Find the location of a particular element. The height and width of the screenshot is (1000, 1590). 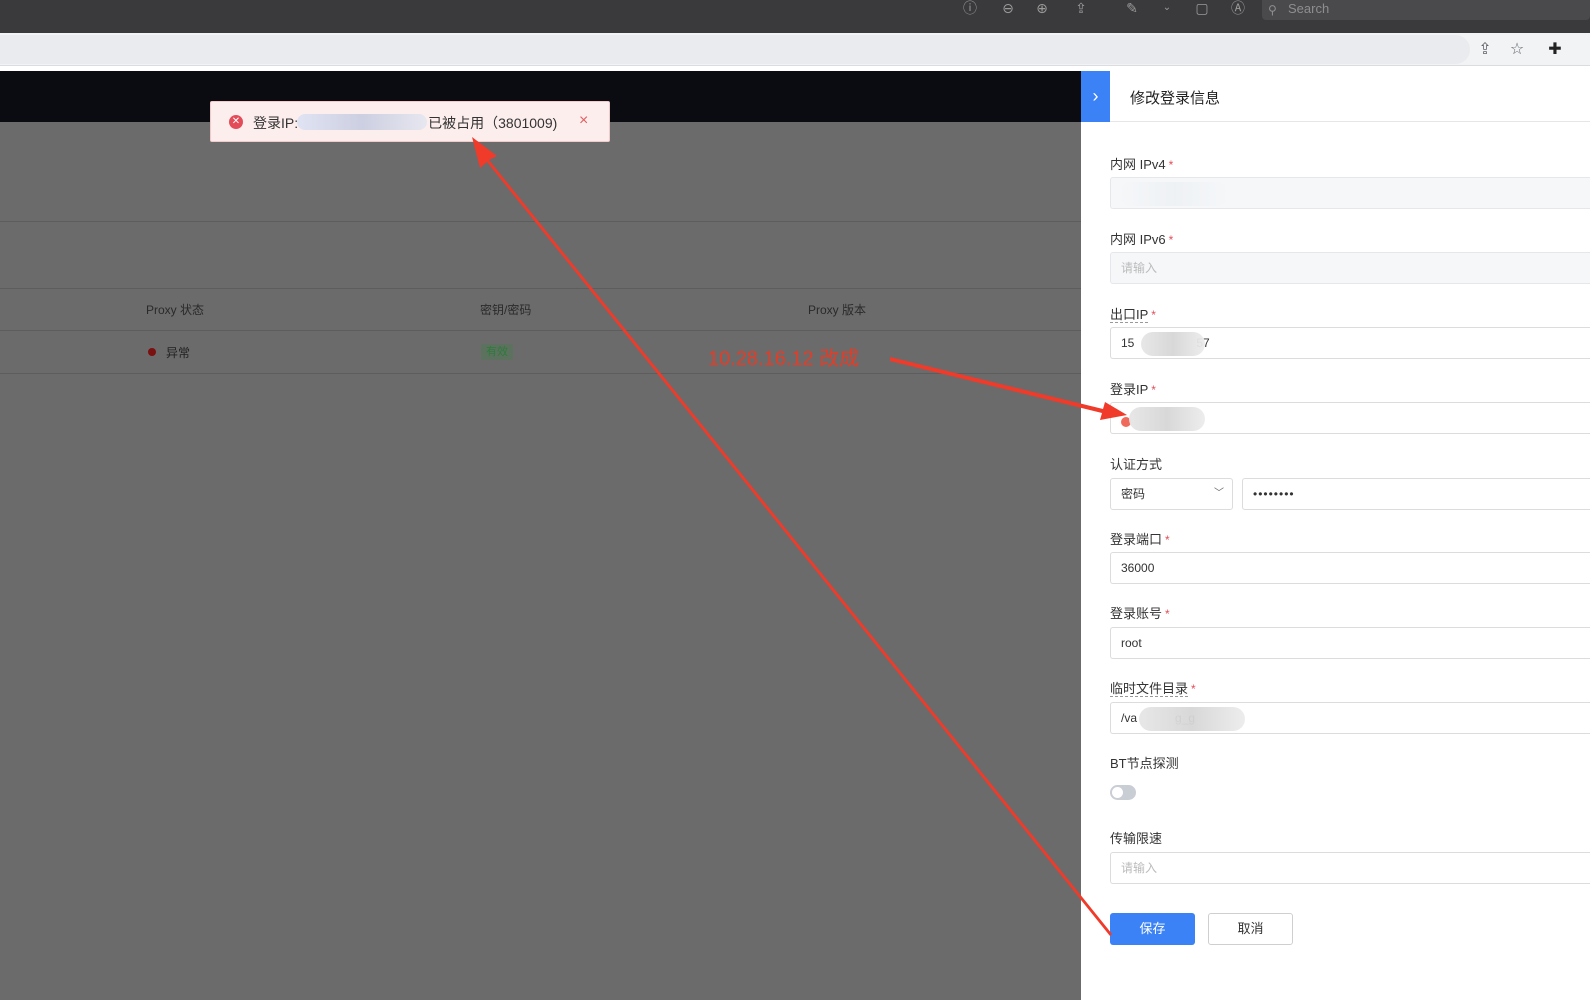

intranet-ipv4-input is located at coordinates (1350, 193).